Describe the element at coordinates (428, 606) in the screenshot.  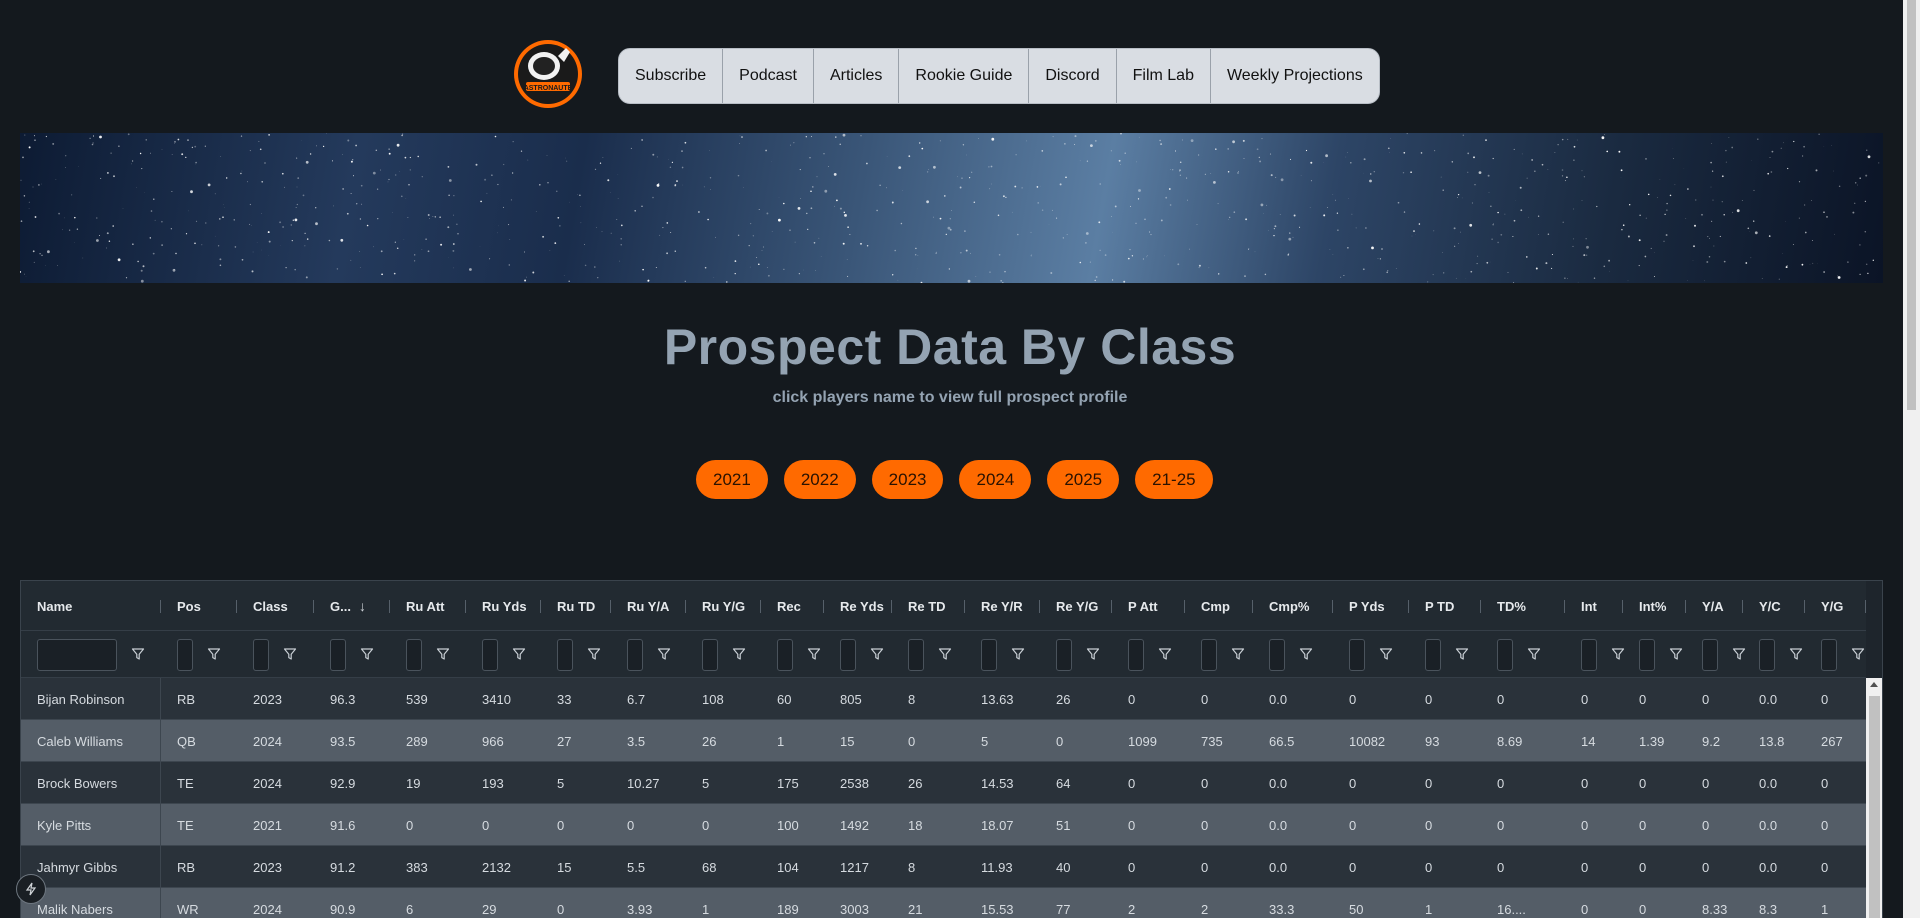
I see `column-header-ru-att: Ru Att` at that location.